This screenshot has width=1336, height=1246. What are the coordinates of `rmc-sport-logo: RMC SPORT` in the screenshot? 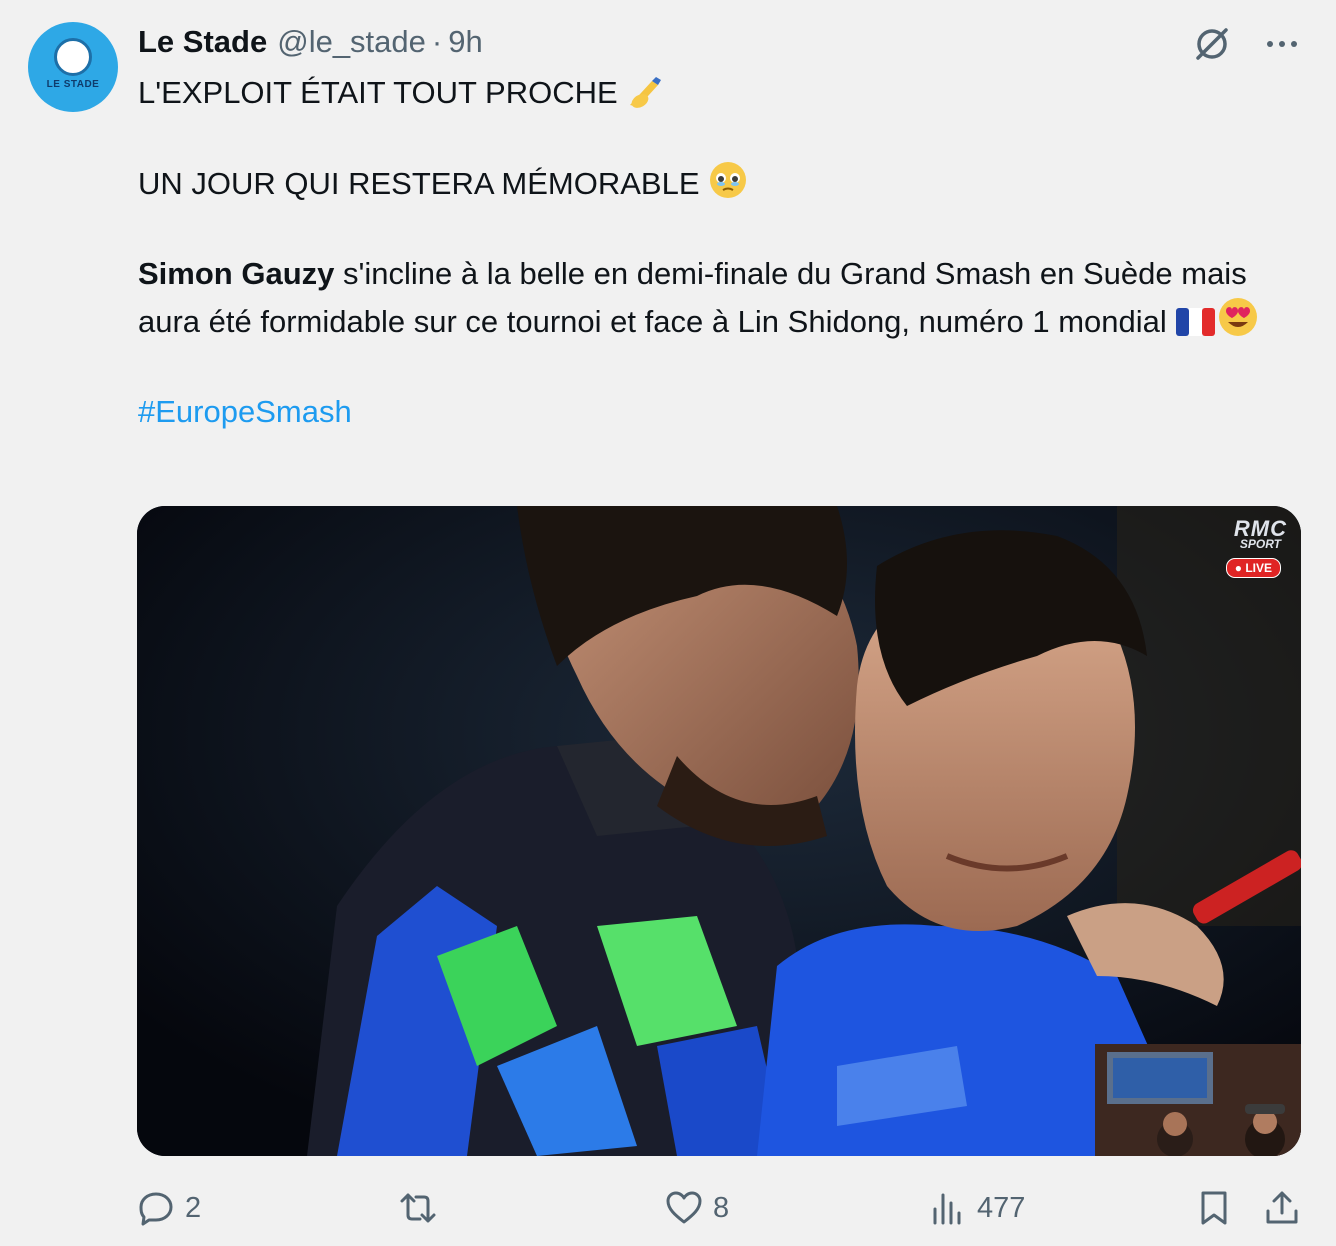 It's located at (1260, 534).